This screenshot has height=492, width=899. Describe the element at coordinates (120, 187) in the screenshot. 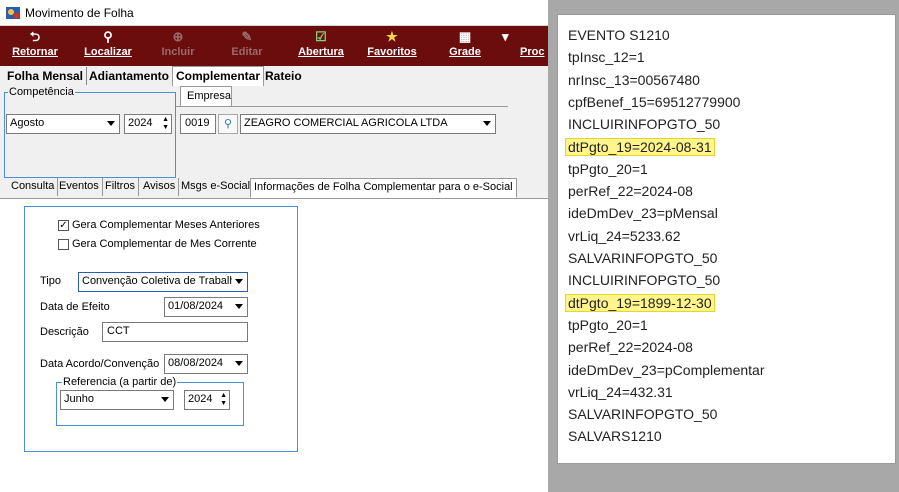

I see `tab-filtros: Filtros` at that location.